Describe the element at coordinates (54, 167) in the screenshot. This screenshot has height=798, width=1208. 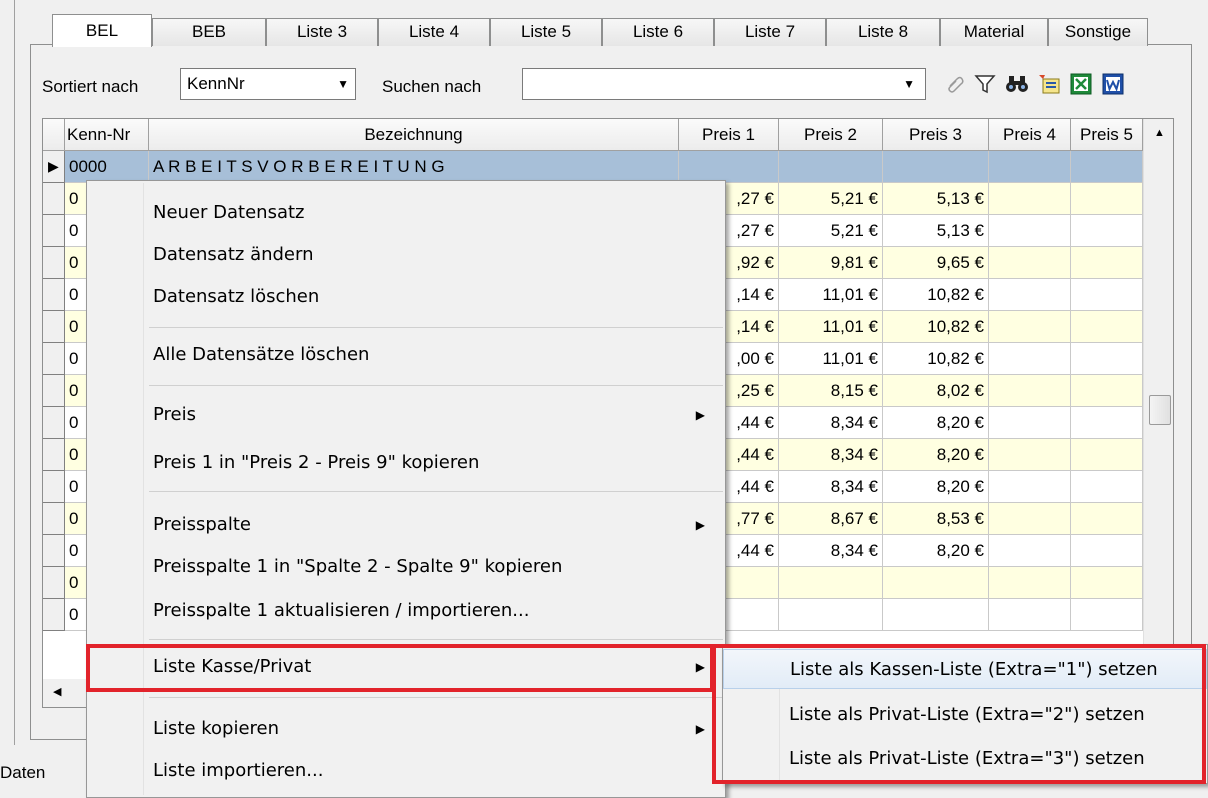
I see `row-indicator: ▶` at that location.